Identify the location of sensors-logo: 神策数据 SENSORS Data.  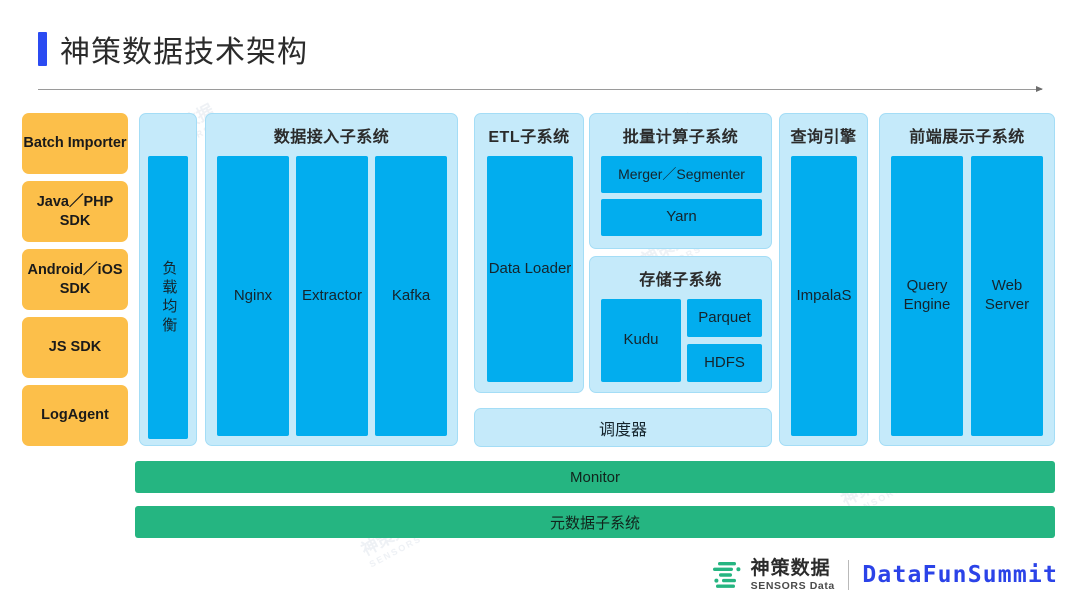
(772, 575).